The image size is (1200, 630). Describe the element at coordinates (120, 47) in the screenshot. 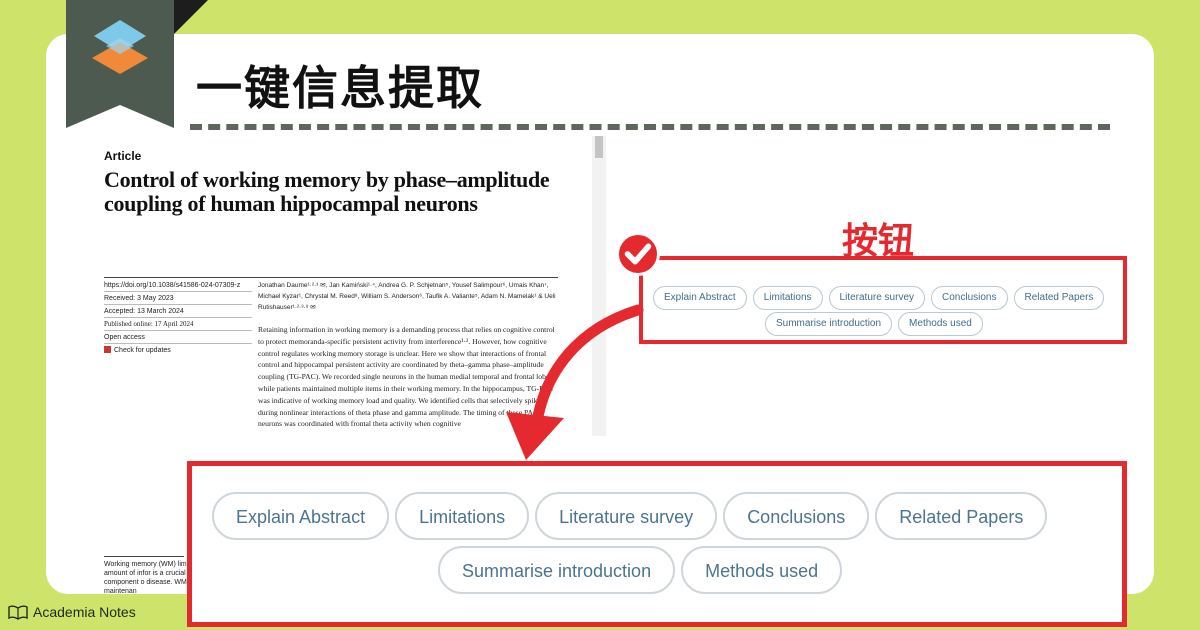

I see `layers-logo-icon` at that location.